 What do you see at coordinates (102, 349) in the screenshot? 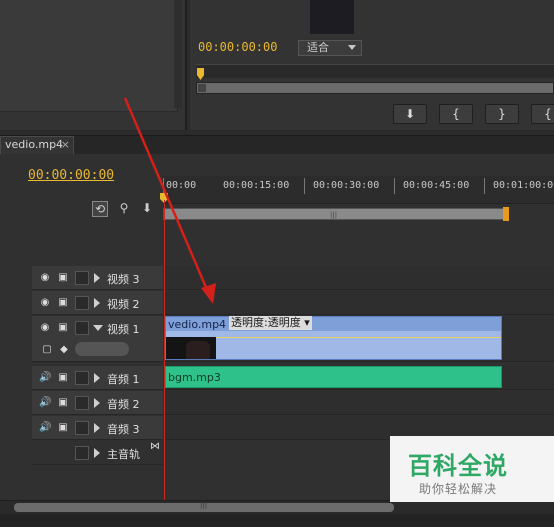
I see `keyframe-navigator` at bounding box center [102, 349].